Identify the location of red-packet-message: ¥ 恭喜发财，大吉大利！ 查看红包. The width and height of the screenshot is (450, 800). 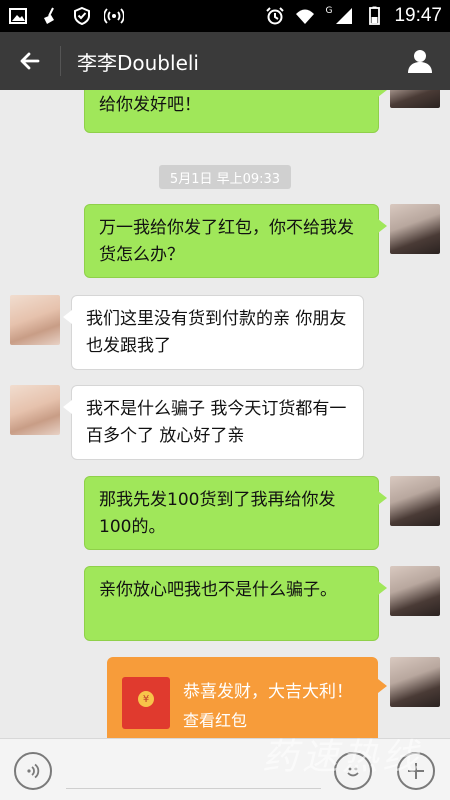
(247, 697).